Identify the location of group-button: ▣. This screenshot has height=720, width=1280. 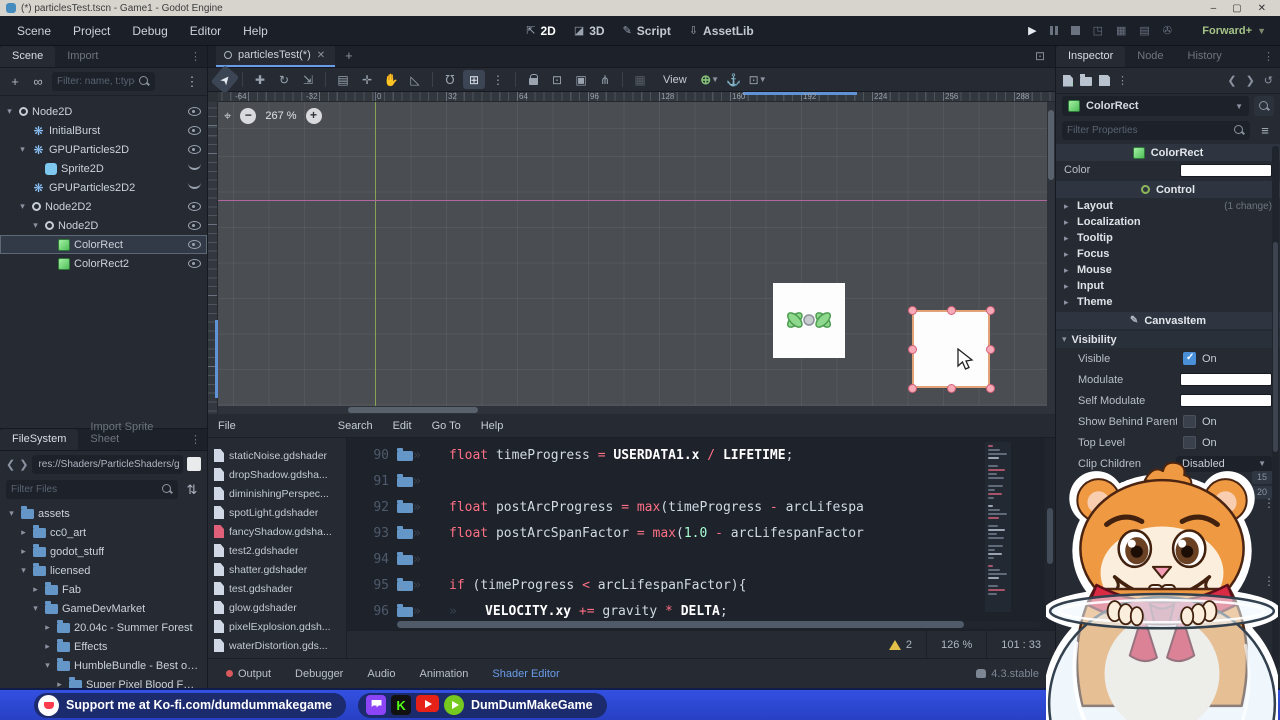
(581, 79).